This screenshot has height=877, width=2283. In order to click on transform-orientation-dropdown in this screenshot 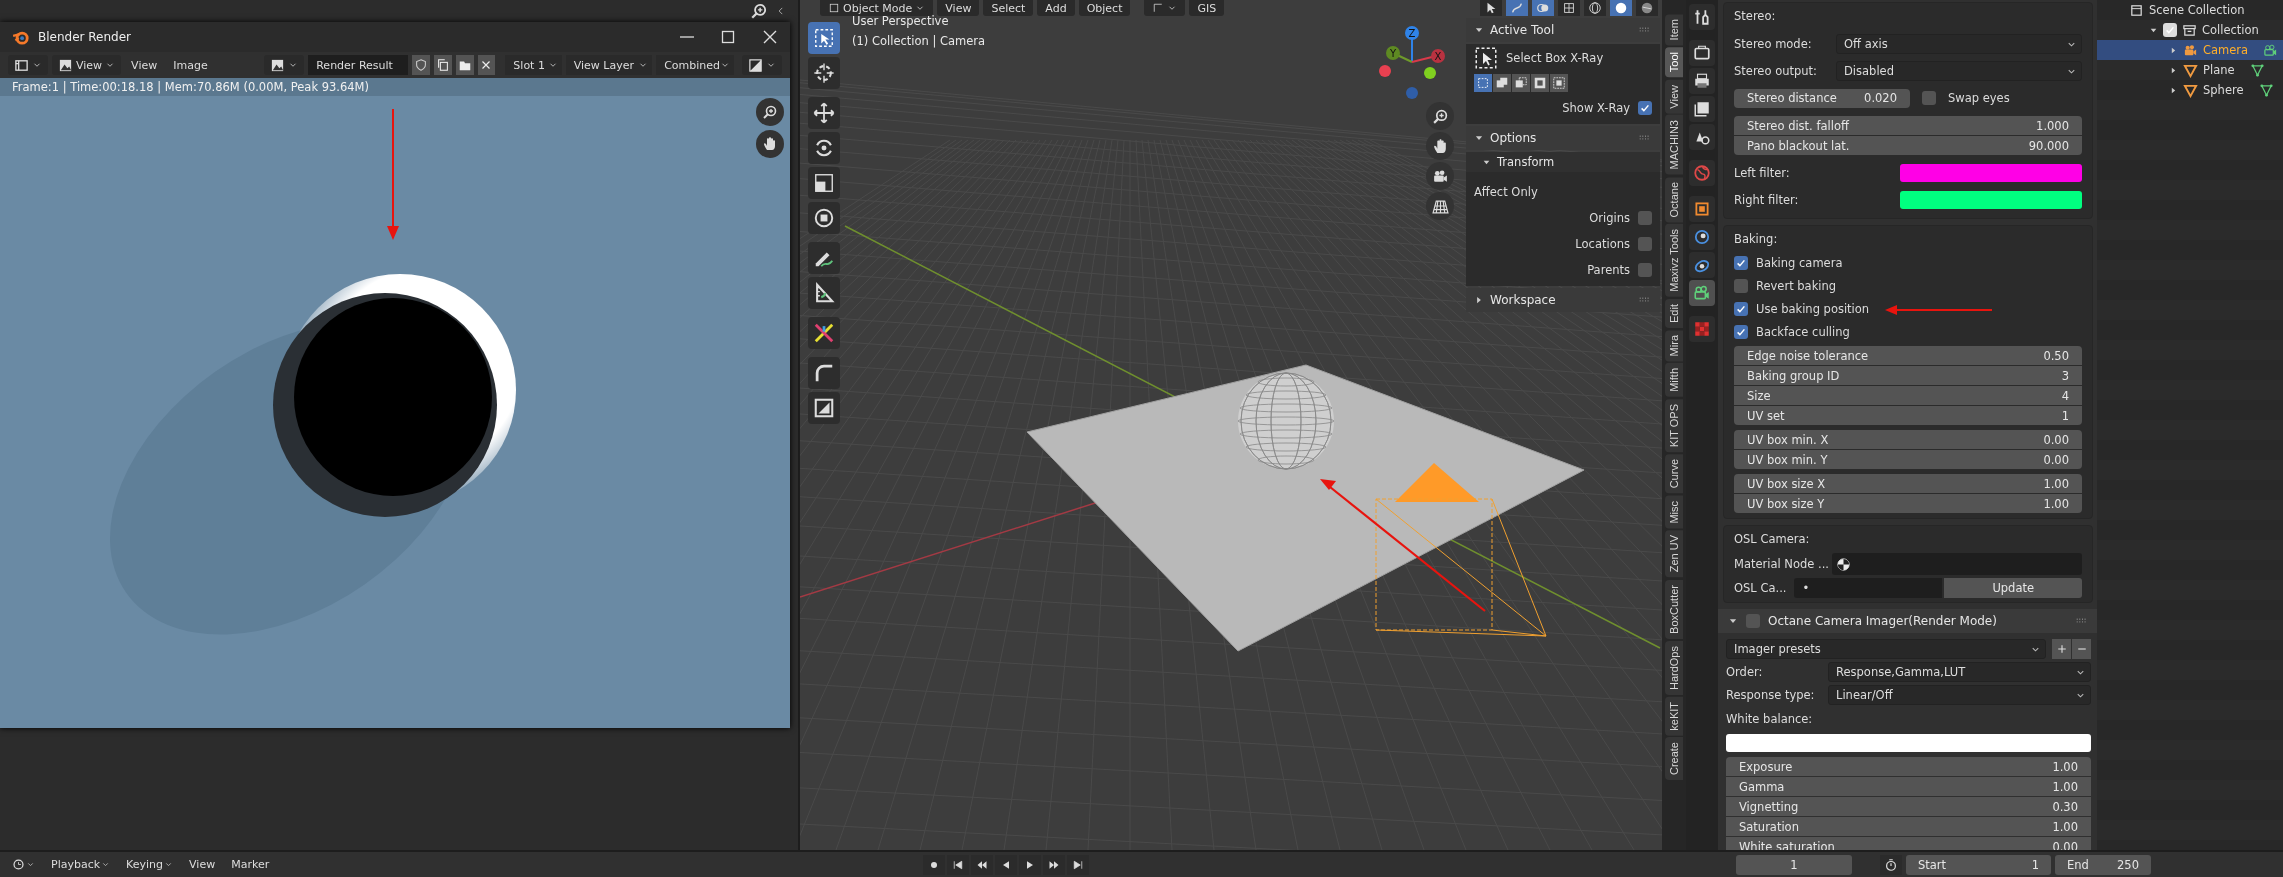, I will do `click(1165, 8)`.